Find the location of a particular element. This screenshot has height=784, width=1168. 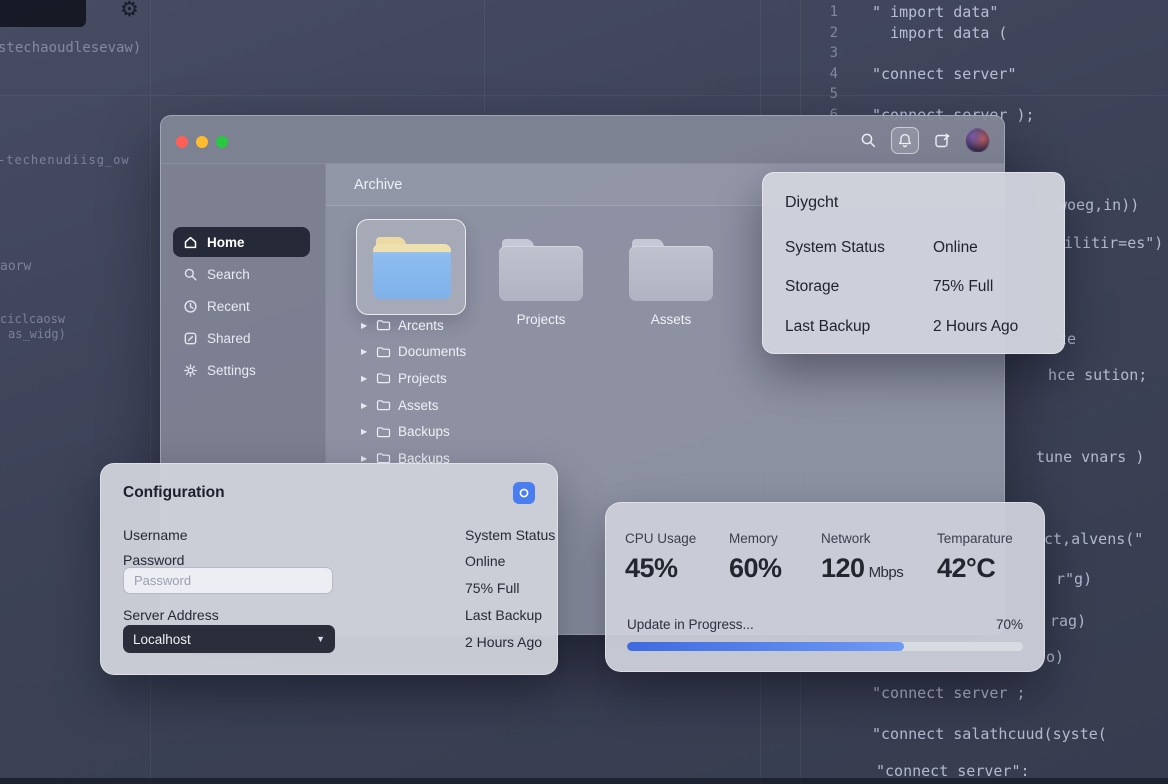

status-row-label: Last Backup is located at coordinates (828, 326).